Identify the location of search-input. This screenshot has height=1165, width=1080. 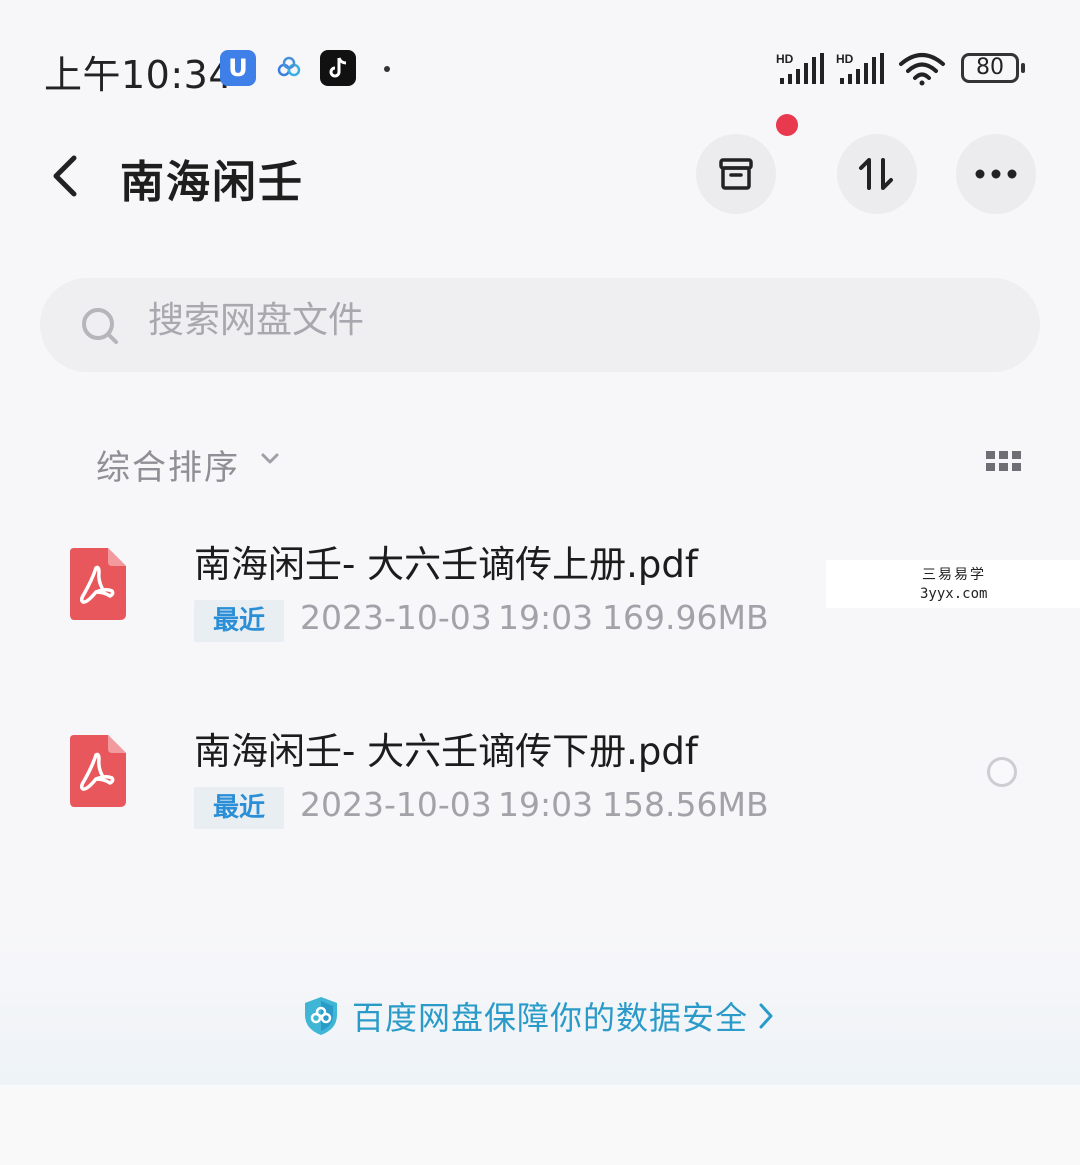
(448, 320).